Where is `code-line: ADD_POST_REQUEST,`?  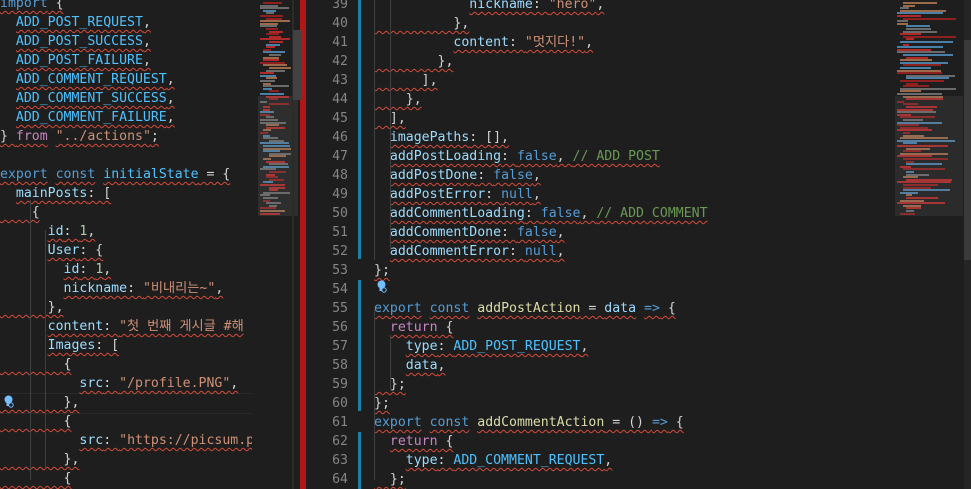 code-line: ADD_POST_REQUEST, is located at coordinates (126, 22).